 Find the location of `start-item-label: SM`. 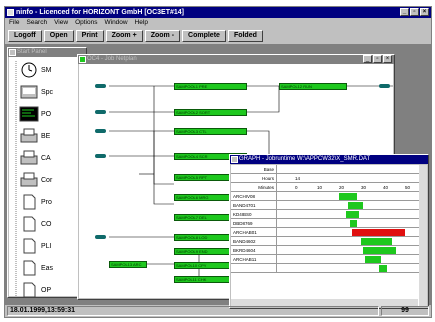

start-item-label: SM is located at coordinates (46, 70).